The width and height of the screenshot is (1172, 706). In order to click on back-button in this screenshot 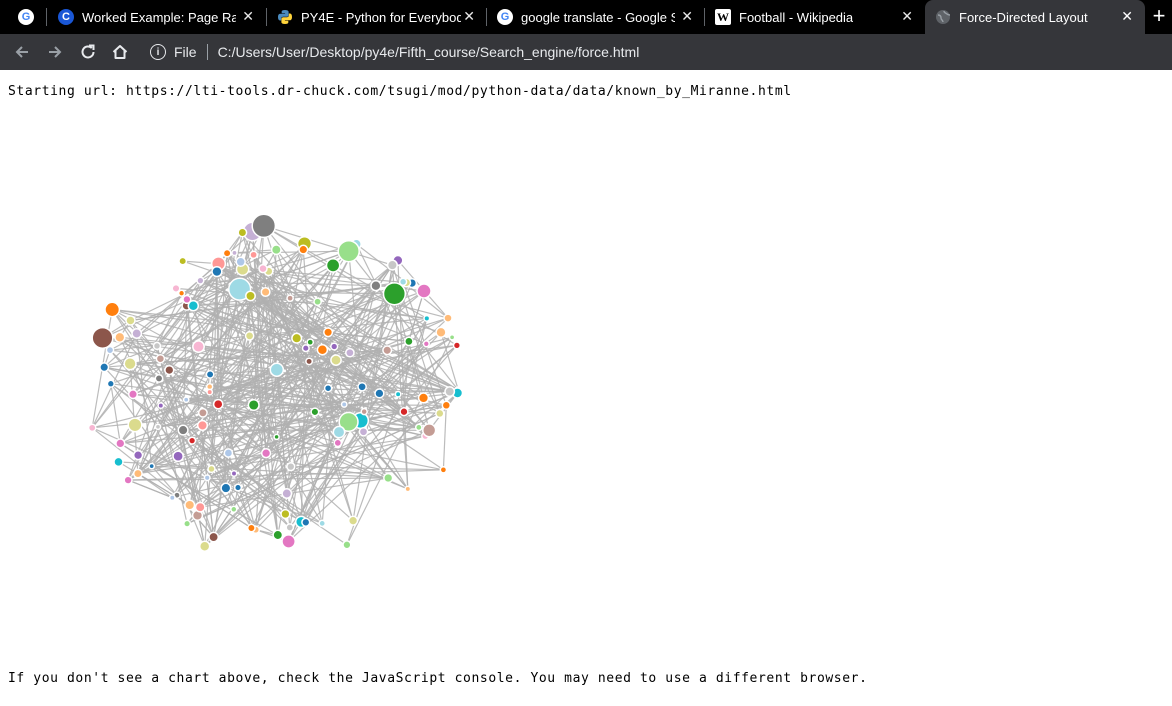, I will do `click(22, 52)`.